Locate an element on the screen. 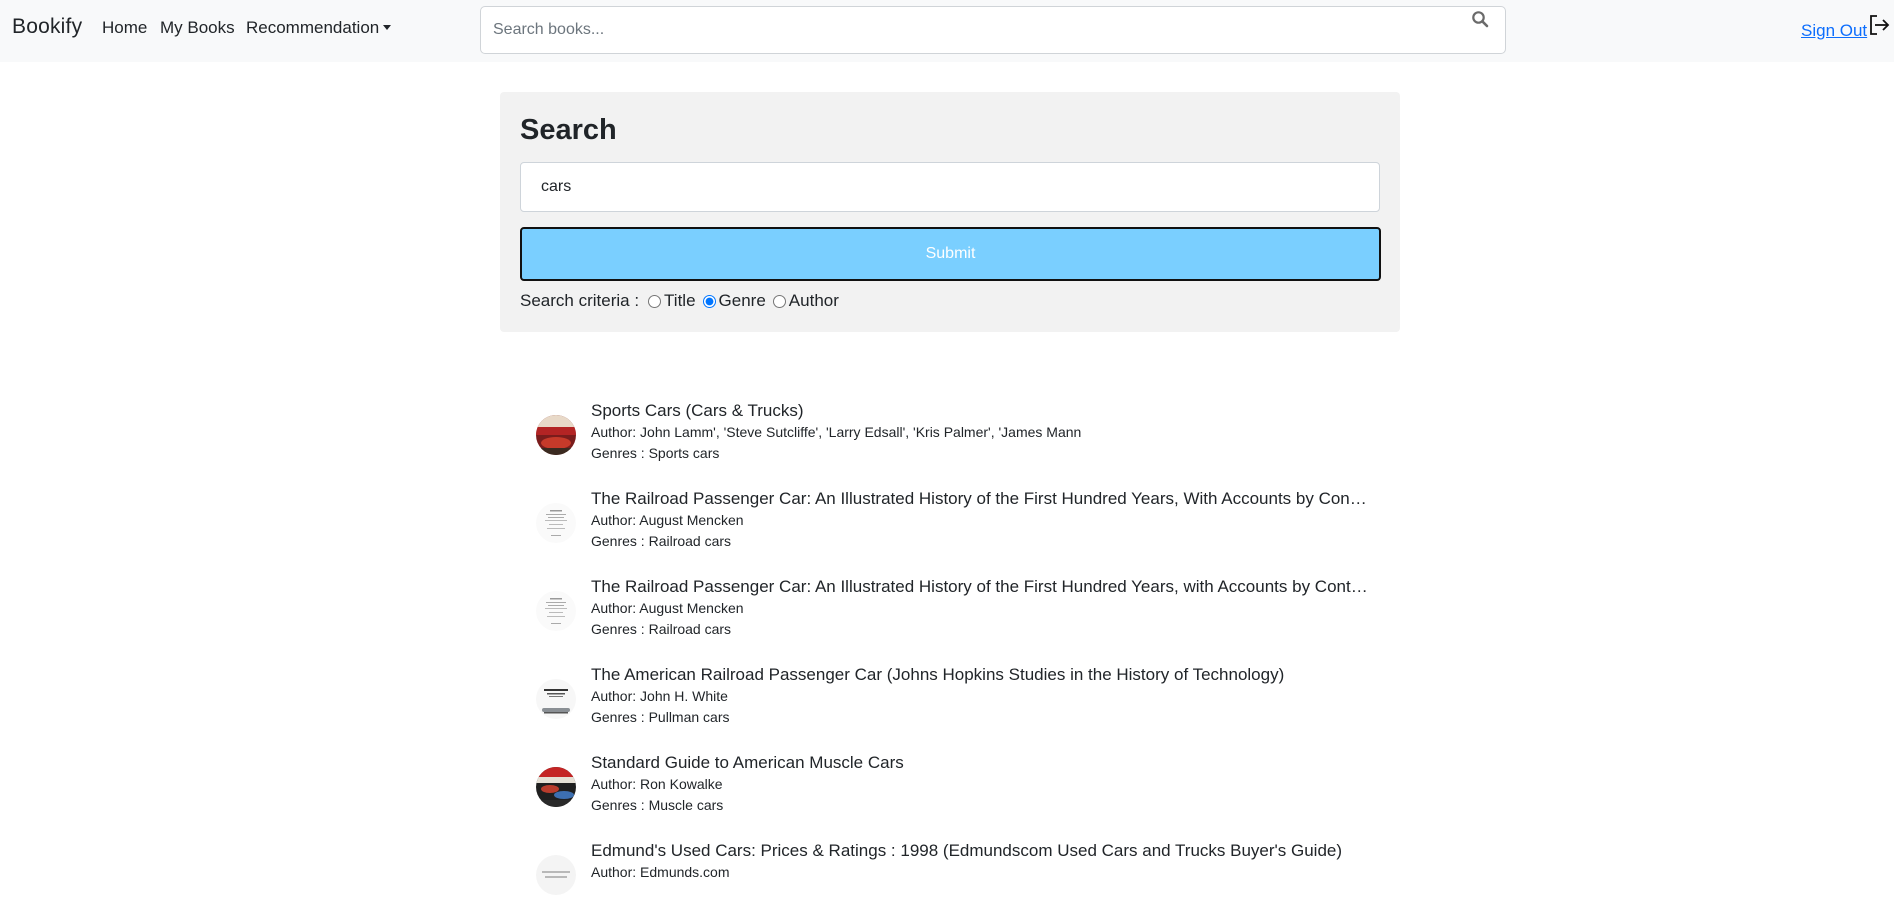 This screenshot has width=1894, height=920. result-genres: Genres : Sports cars is located at coordinates (655, 453).